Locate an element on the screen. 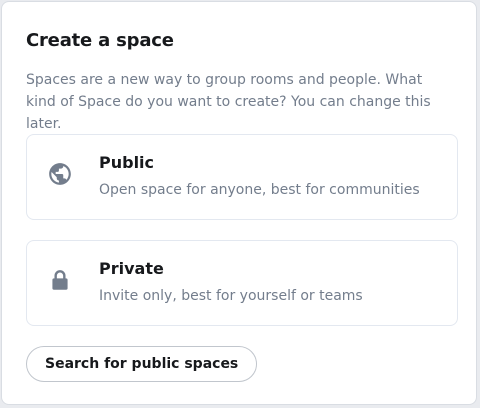  lock-icon is located at coordinates (60, 280).